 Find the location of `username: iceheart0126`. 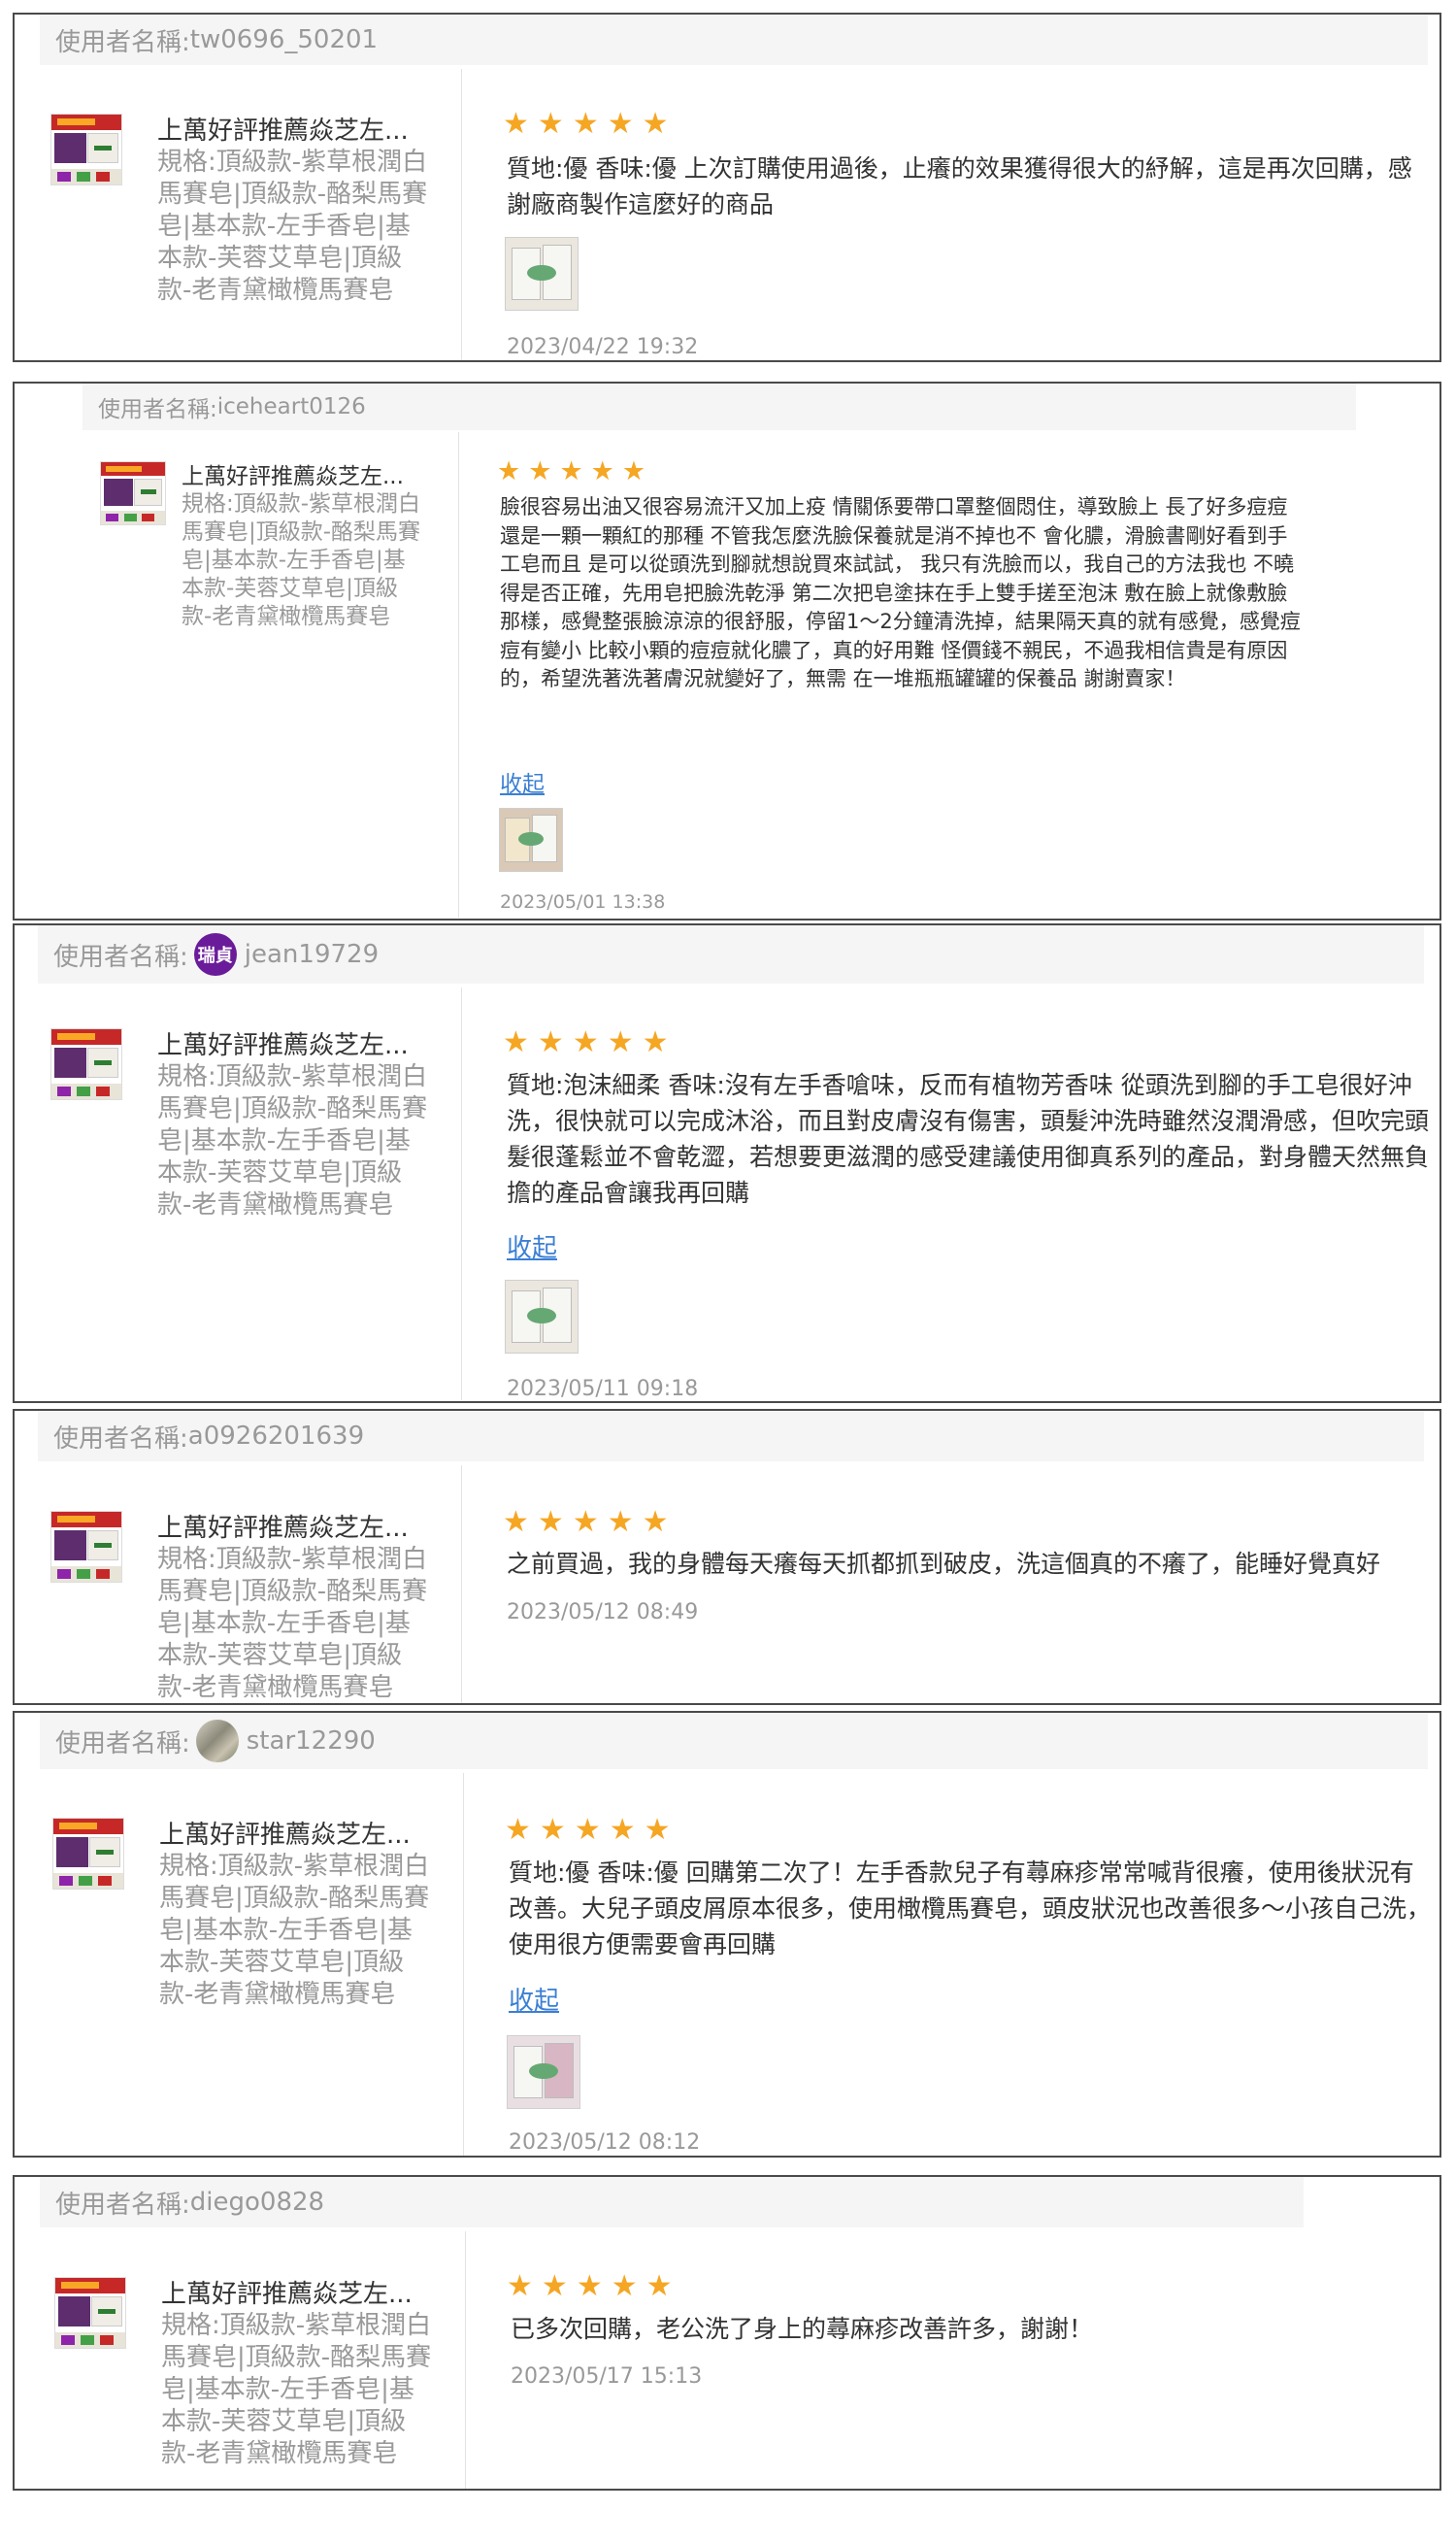

username: iceheart0126 is located at coordinates (291, 406).